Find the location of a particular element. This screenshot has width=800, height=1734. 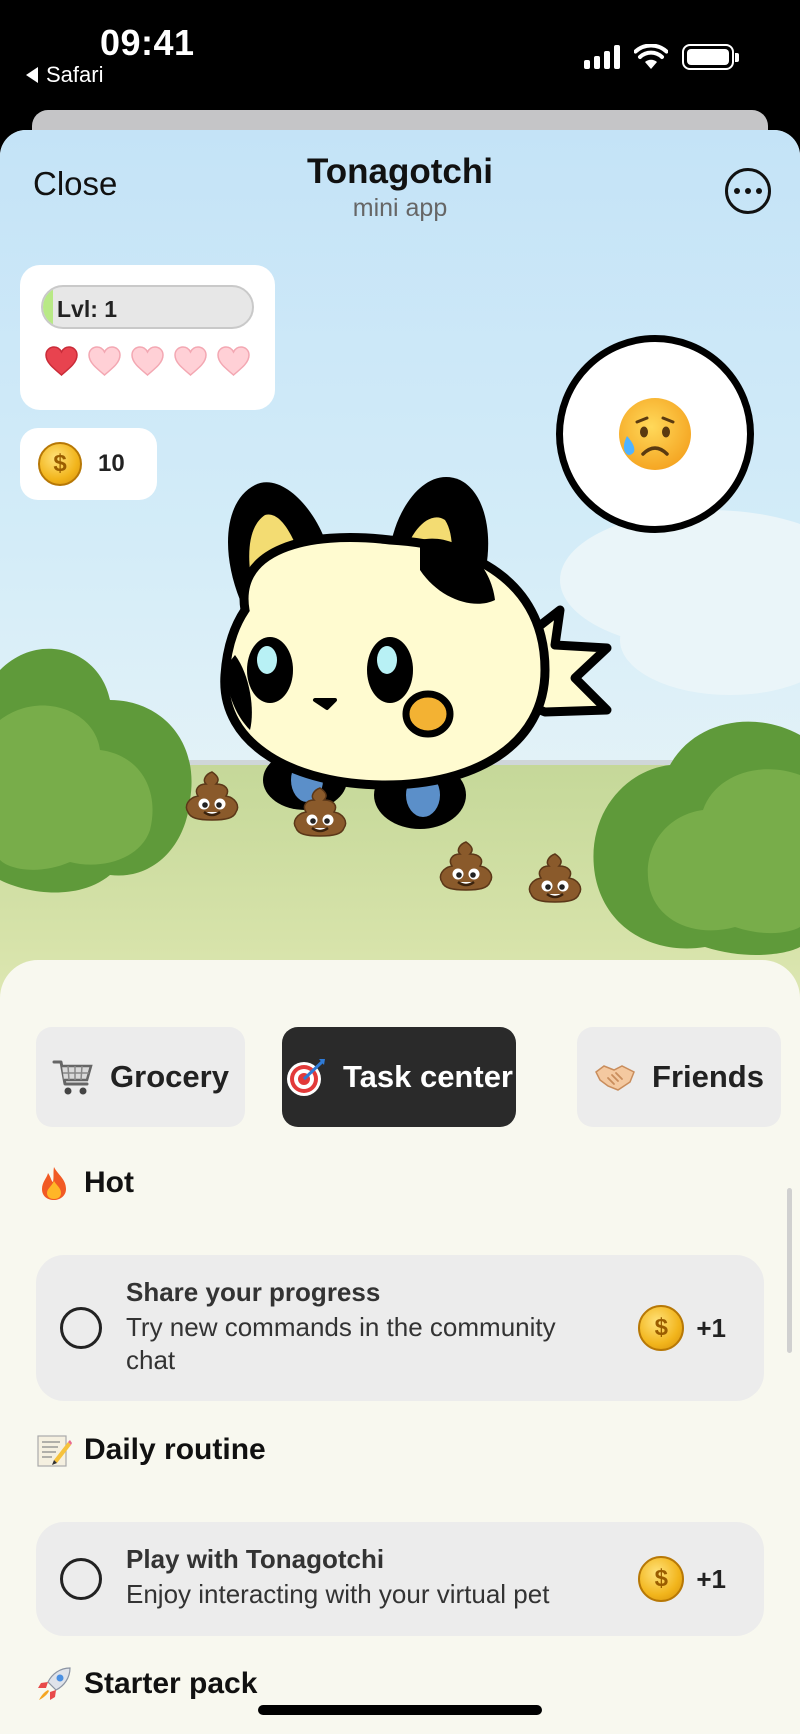

battery-icon is located at coordinates (710, 57).